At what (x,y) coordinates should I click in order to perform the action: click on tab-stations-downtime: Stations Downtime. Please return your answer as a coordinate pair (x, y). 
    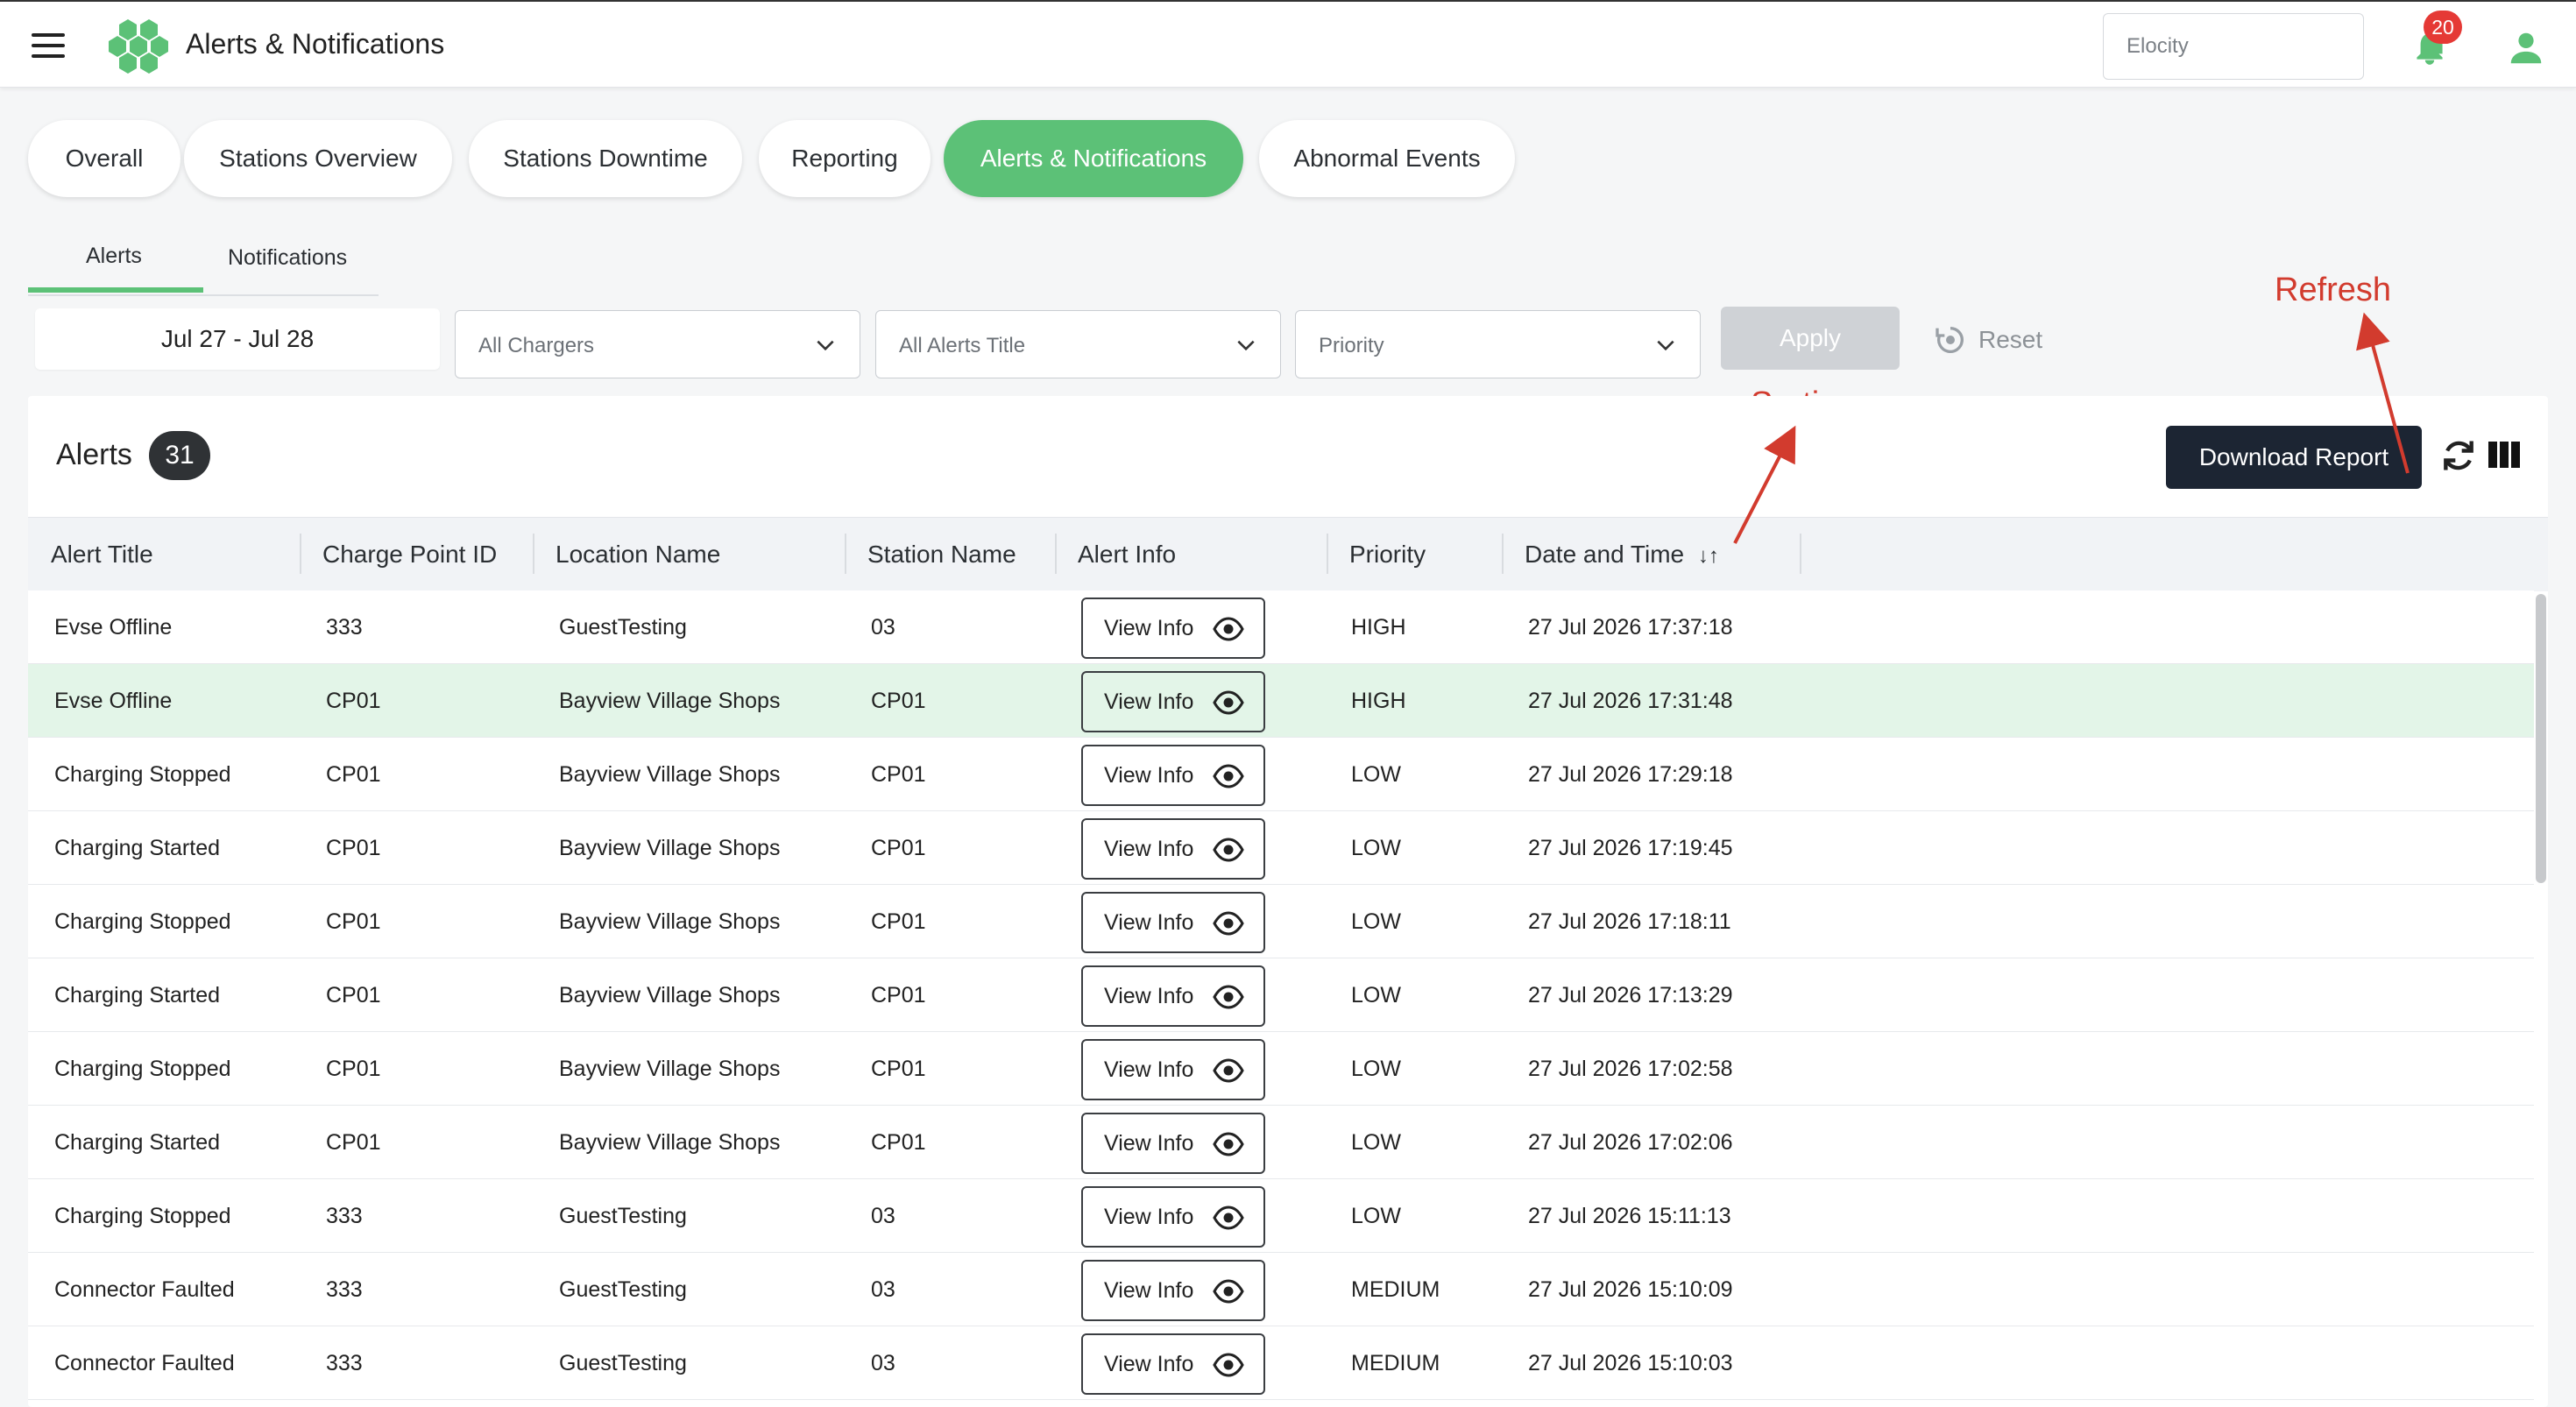
    Looking at the image, I should click on (605, 158).